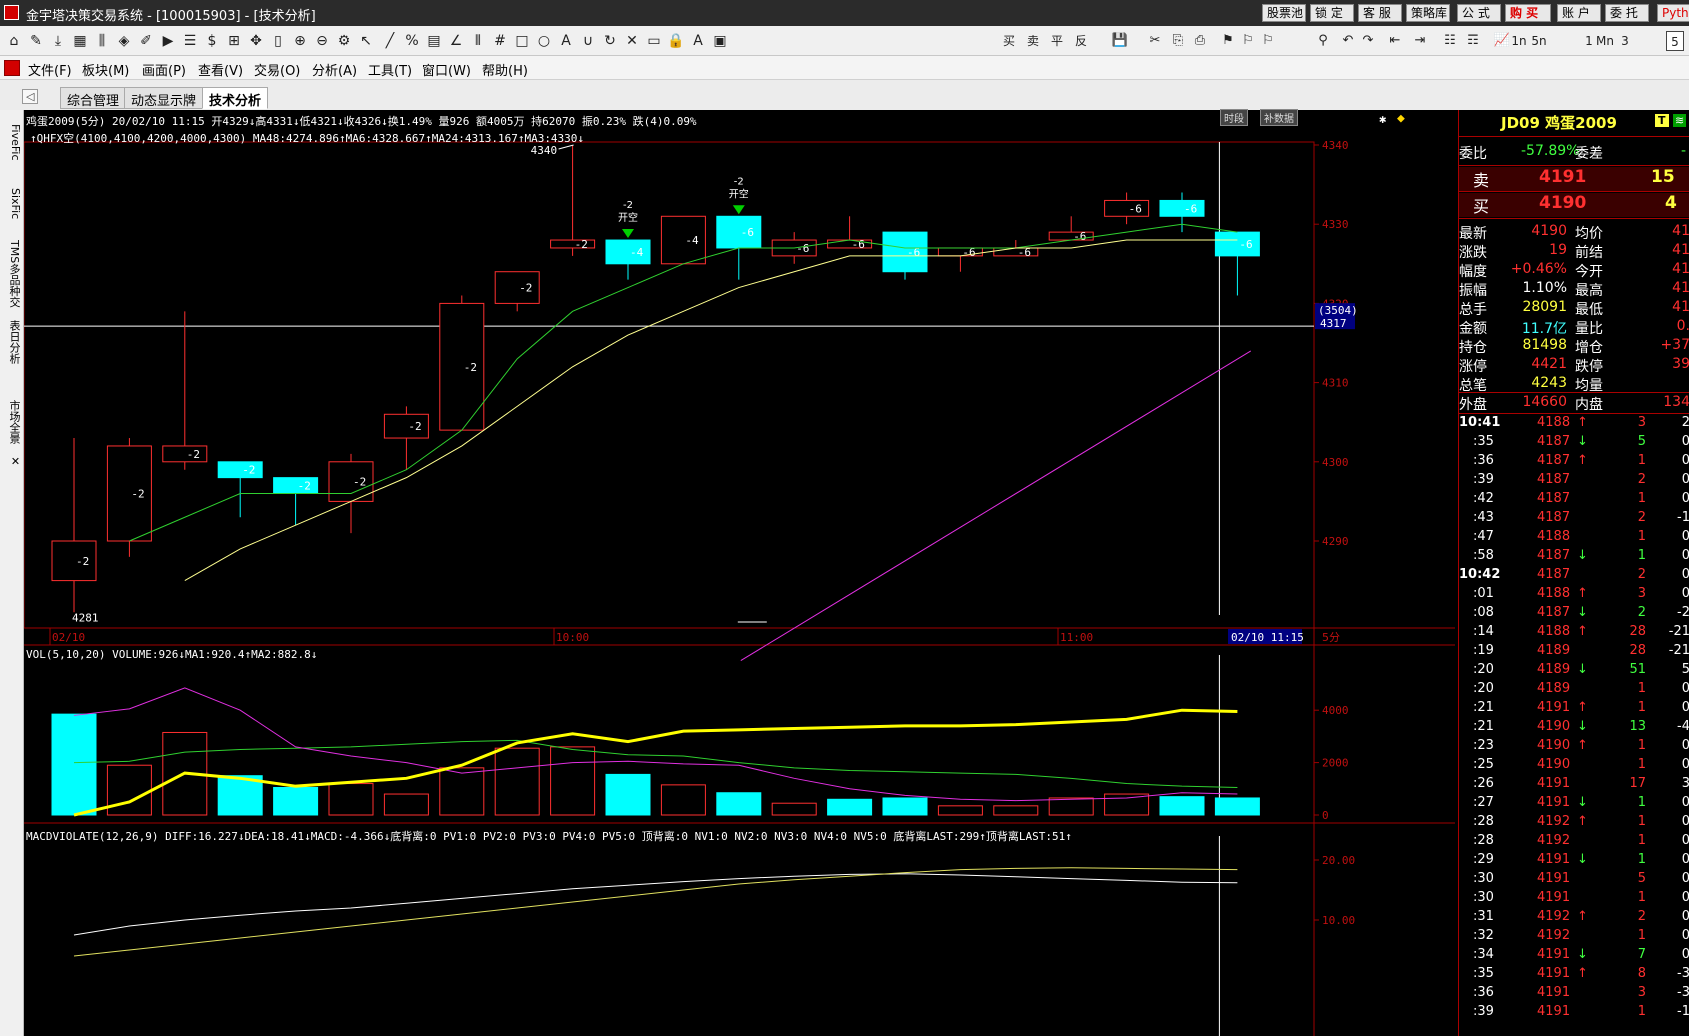 Image resolution: width=1689 pixels, height=1036 pixels. Describe the element at coordinates (30, 96) in the screenshot. I see `tab-scroll-left-icon: ◁` at that location.